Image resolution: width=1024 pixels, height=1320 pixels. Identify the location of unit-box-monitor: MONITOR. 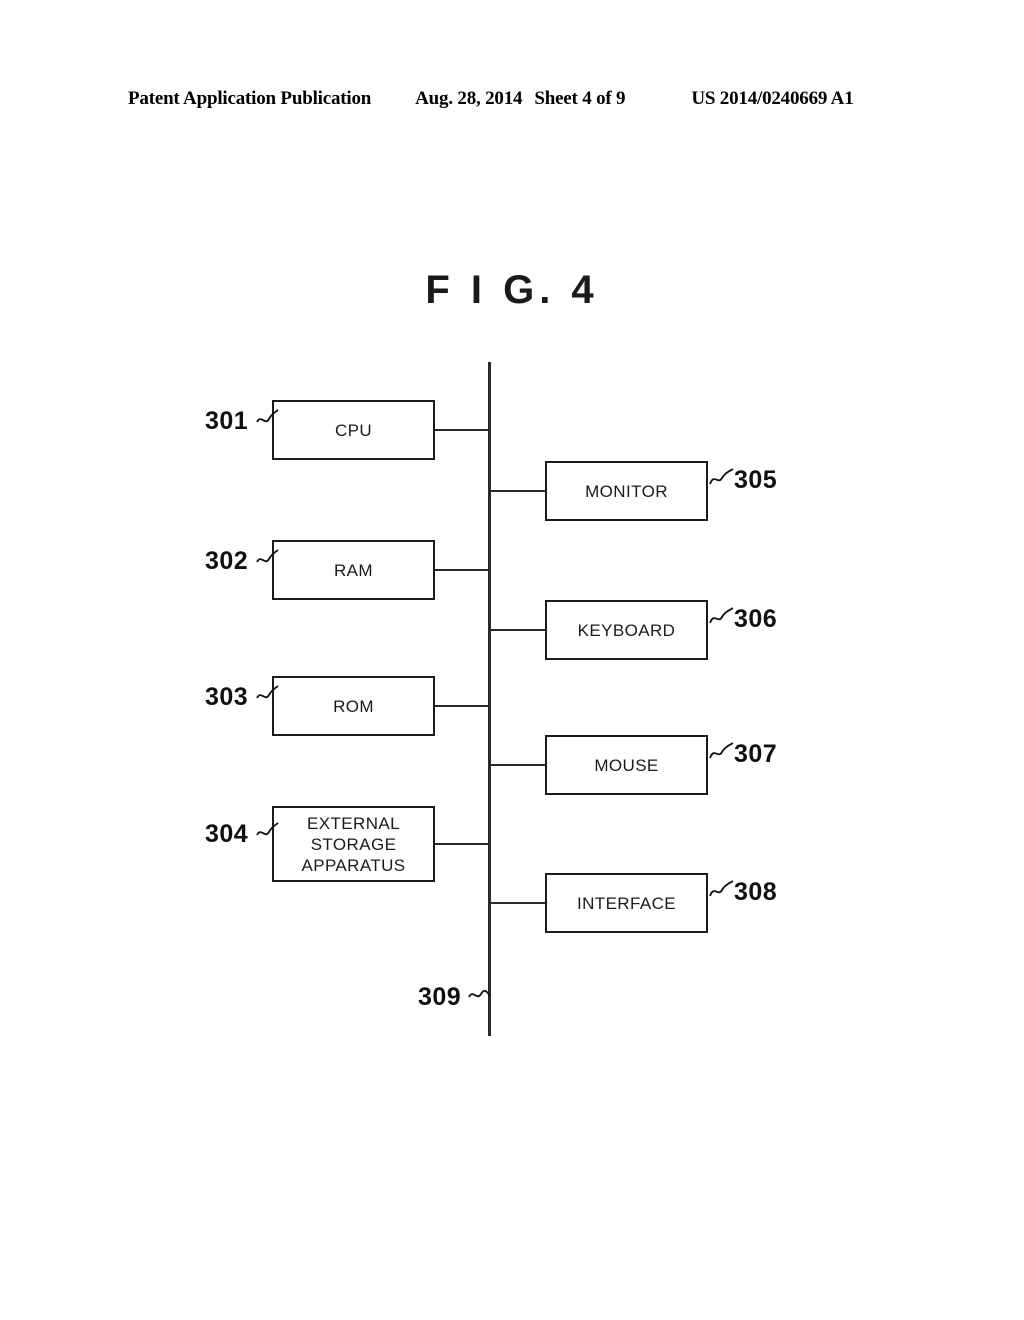
(626, 491).